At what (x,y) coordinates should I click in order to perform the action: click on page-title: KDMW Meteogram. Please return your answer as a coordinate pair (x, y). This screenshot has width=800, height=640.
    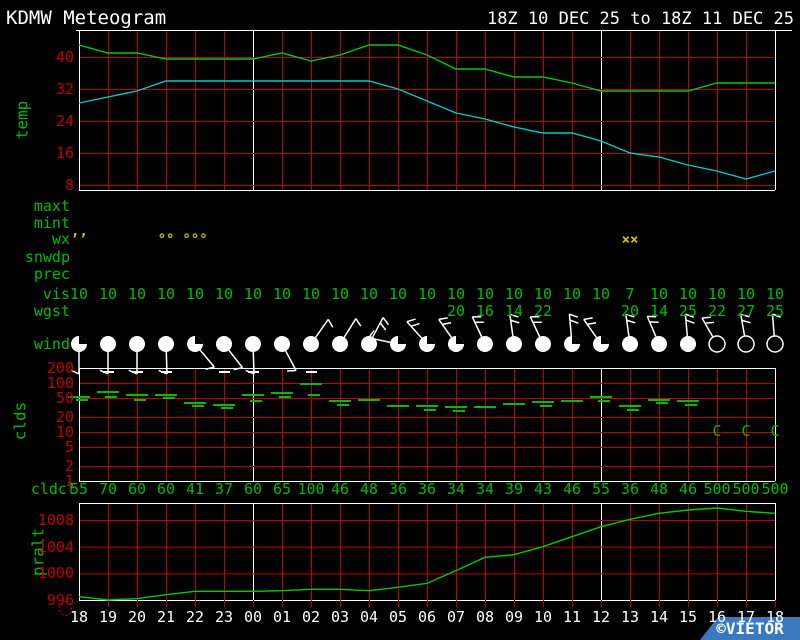
    Looking at the image, I should click on (86, 18).